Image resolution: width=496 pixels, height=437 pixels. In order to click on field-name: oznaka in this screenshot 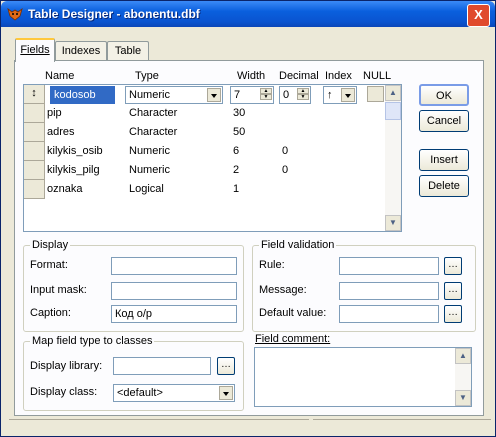, I will do `click(65, 189)`.